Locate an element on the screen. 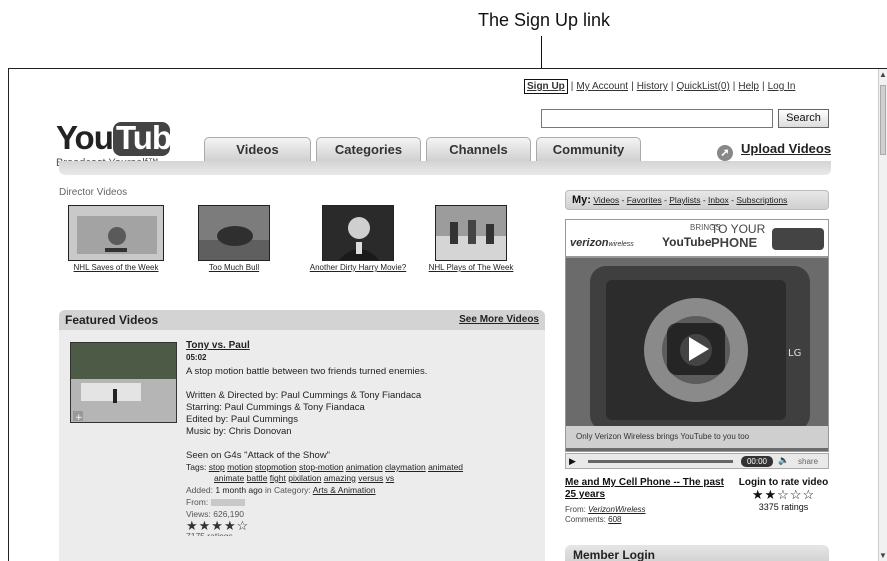 Image resolution: width=887 pixels, height=561 pixels. quicklist-link: QuickList is located at coordinates (696, 86).